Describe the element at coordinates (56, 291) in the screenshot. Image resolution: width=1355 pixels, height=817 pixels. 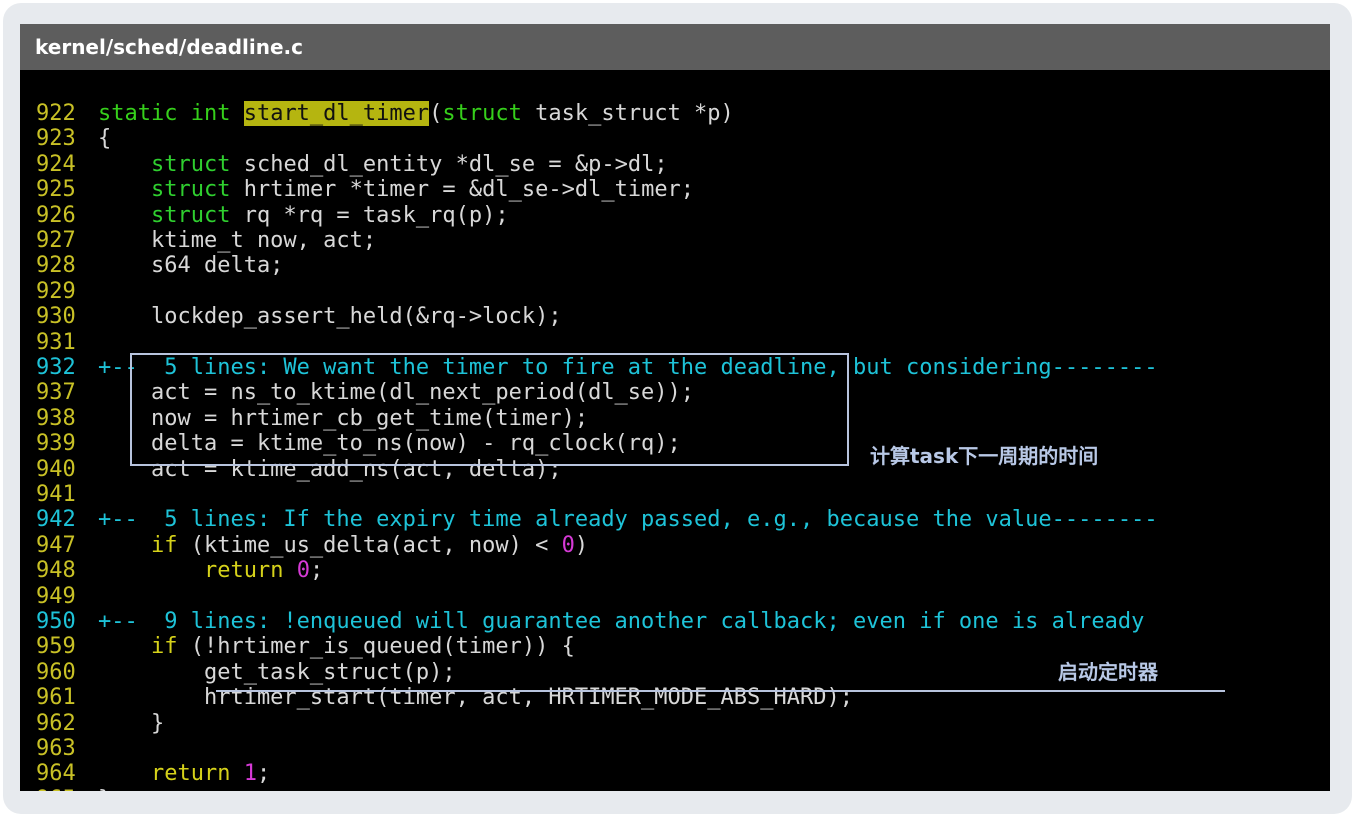
I see `line-number: 929` at that location.